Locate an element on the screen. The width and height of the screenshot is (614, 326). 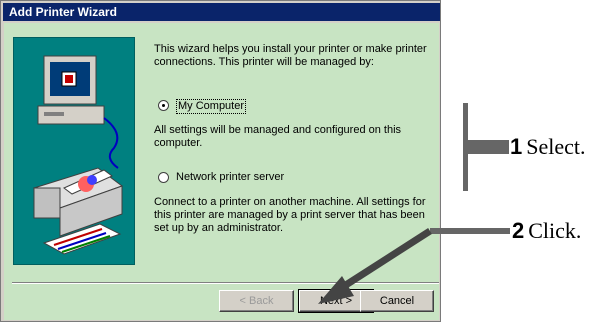
window-title: Add Printer Wizard is located at coordinates (221, 12).